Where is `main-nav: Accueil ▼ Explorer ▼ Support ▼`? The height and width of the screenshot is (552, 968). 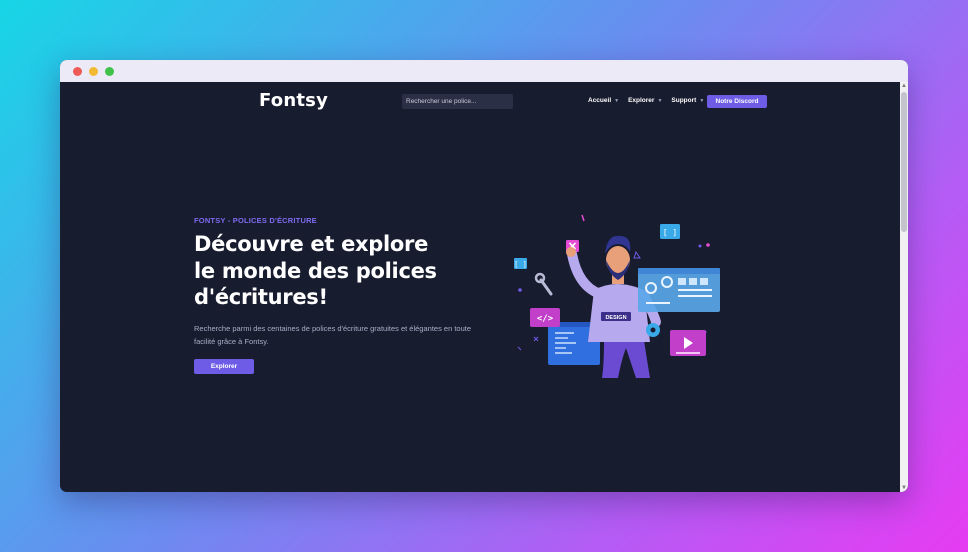
main-nav: Accueil ▼ Explorer ▼ Support ▼ is located at coordinates (650, 100).